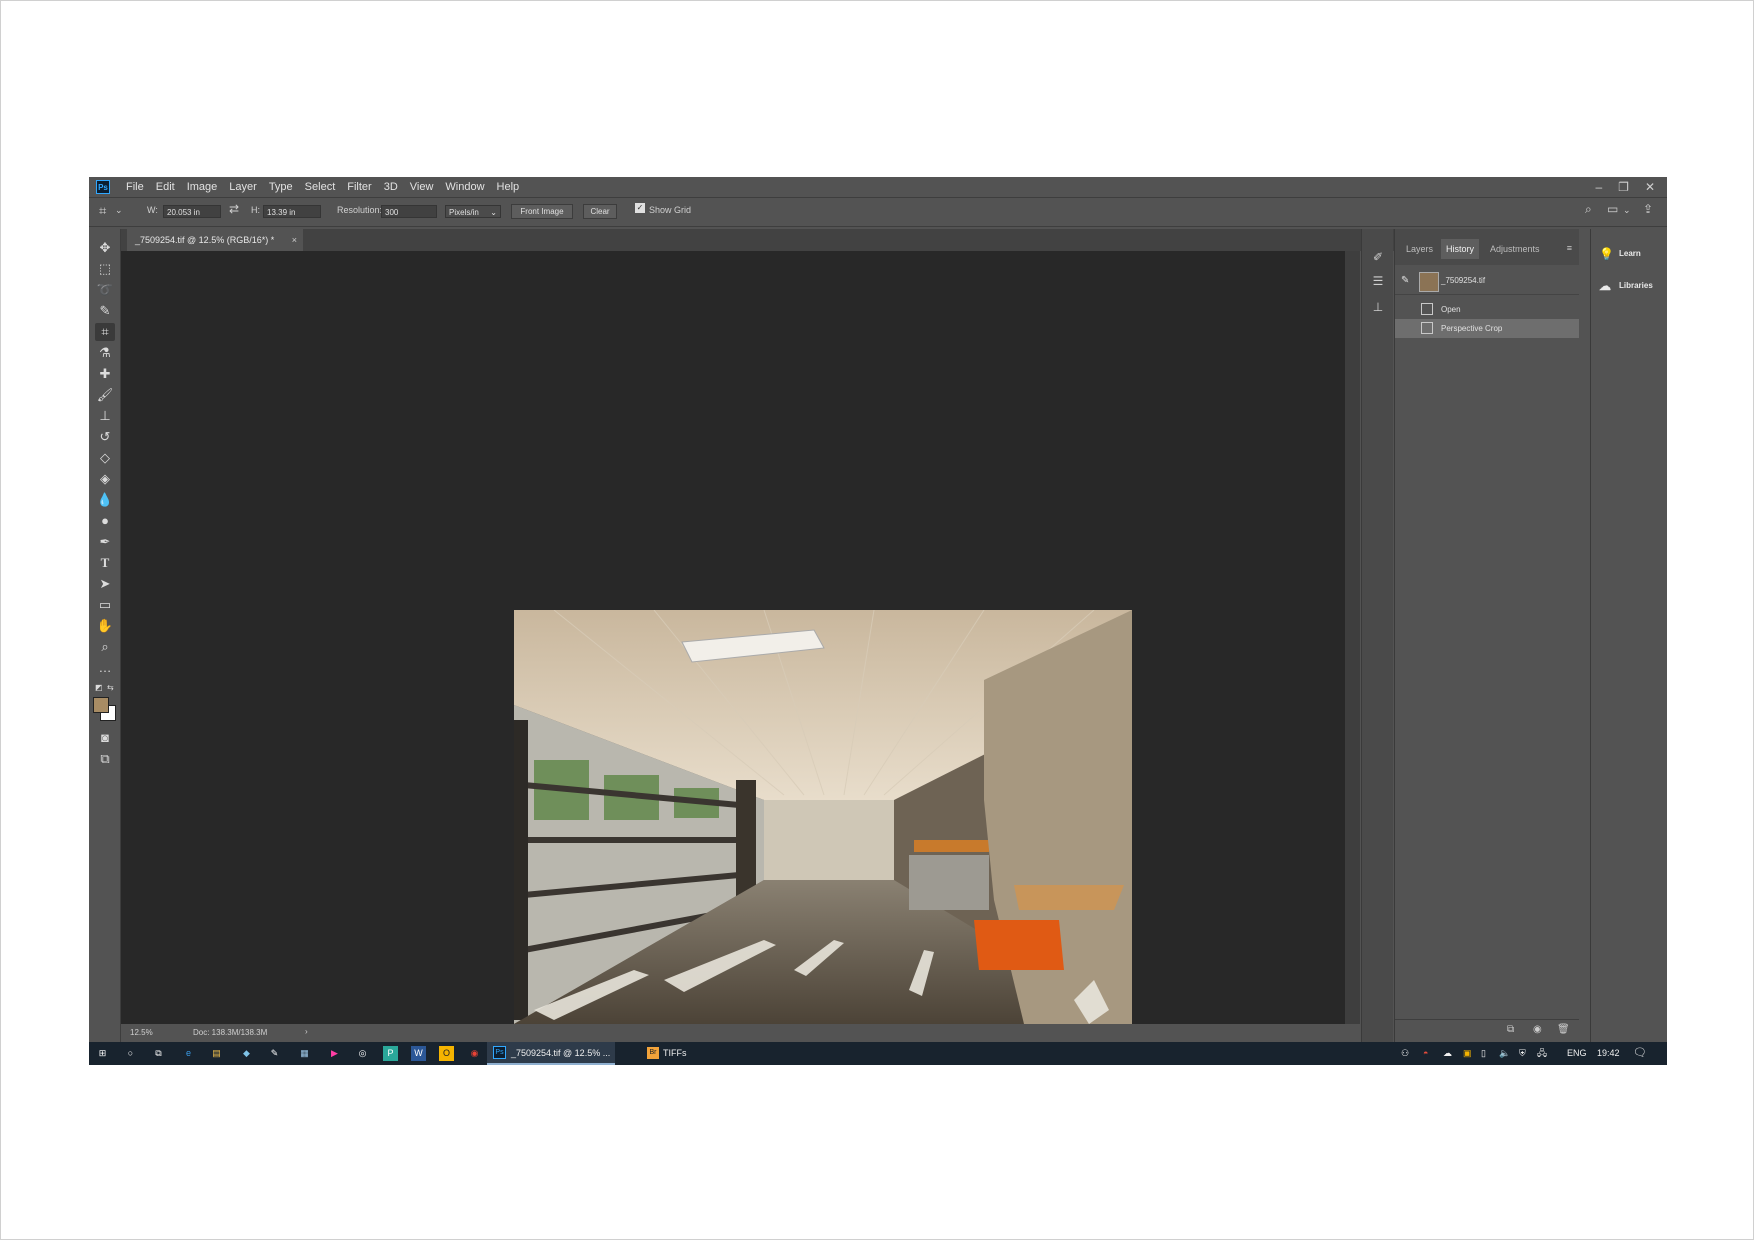 The height and width of the screenshot is (1240, 1754). What do you see at coordinates (141, 1032) in the screenshot?
I see `zoom-level: 12.5%` at bounding box center [141, 1032].